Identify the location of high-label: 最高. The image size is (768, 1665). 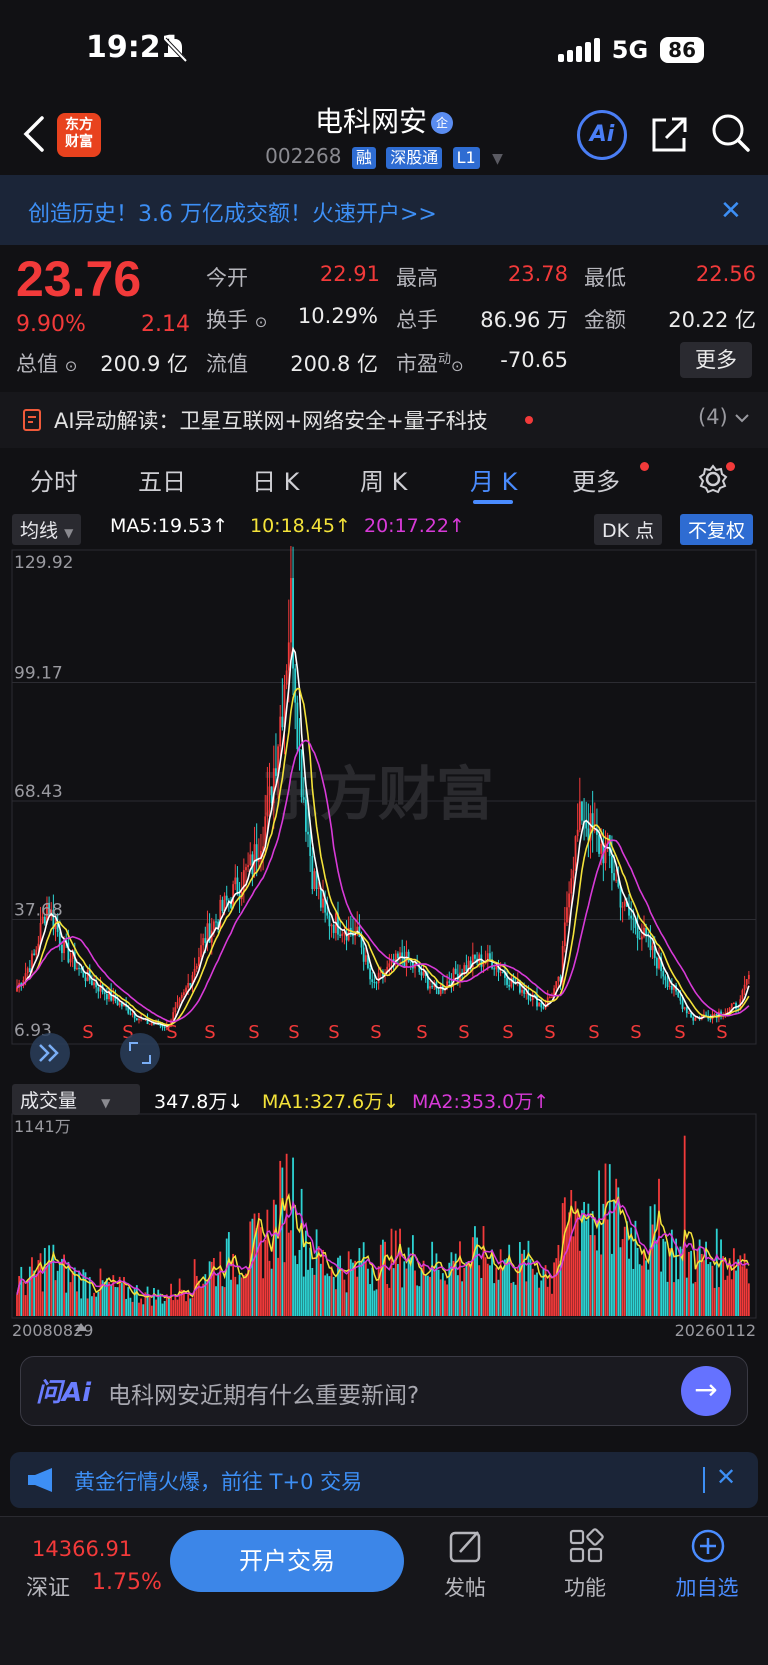
(417, 278).